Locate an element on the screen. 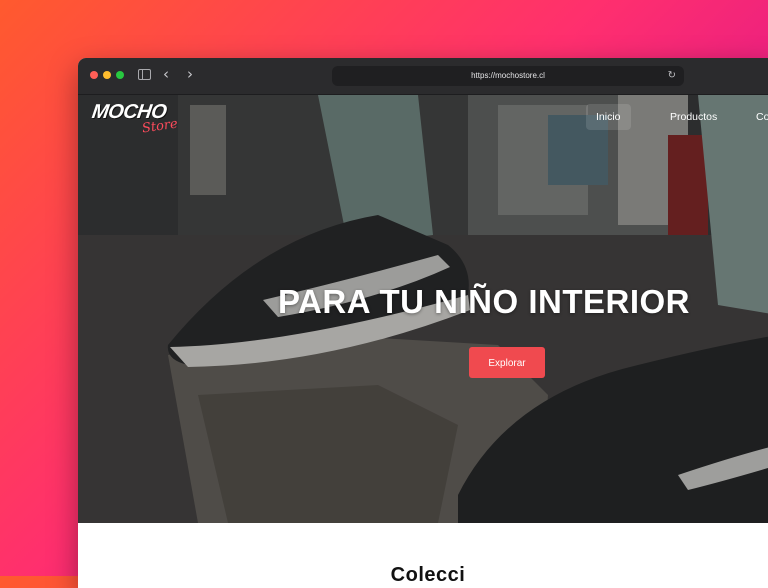 The height and width of the screenshot is (588, 768). browser-titlebar: ‹ › https://mochostore.cl ↻ is located at coordinates (423, 76).